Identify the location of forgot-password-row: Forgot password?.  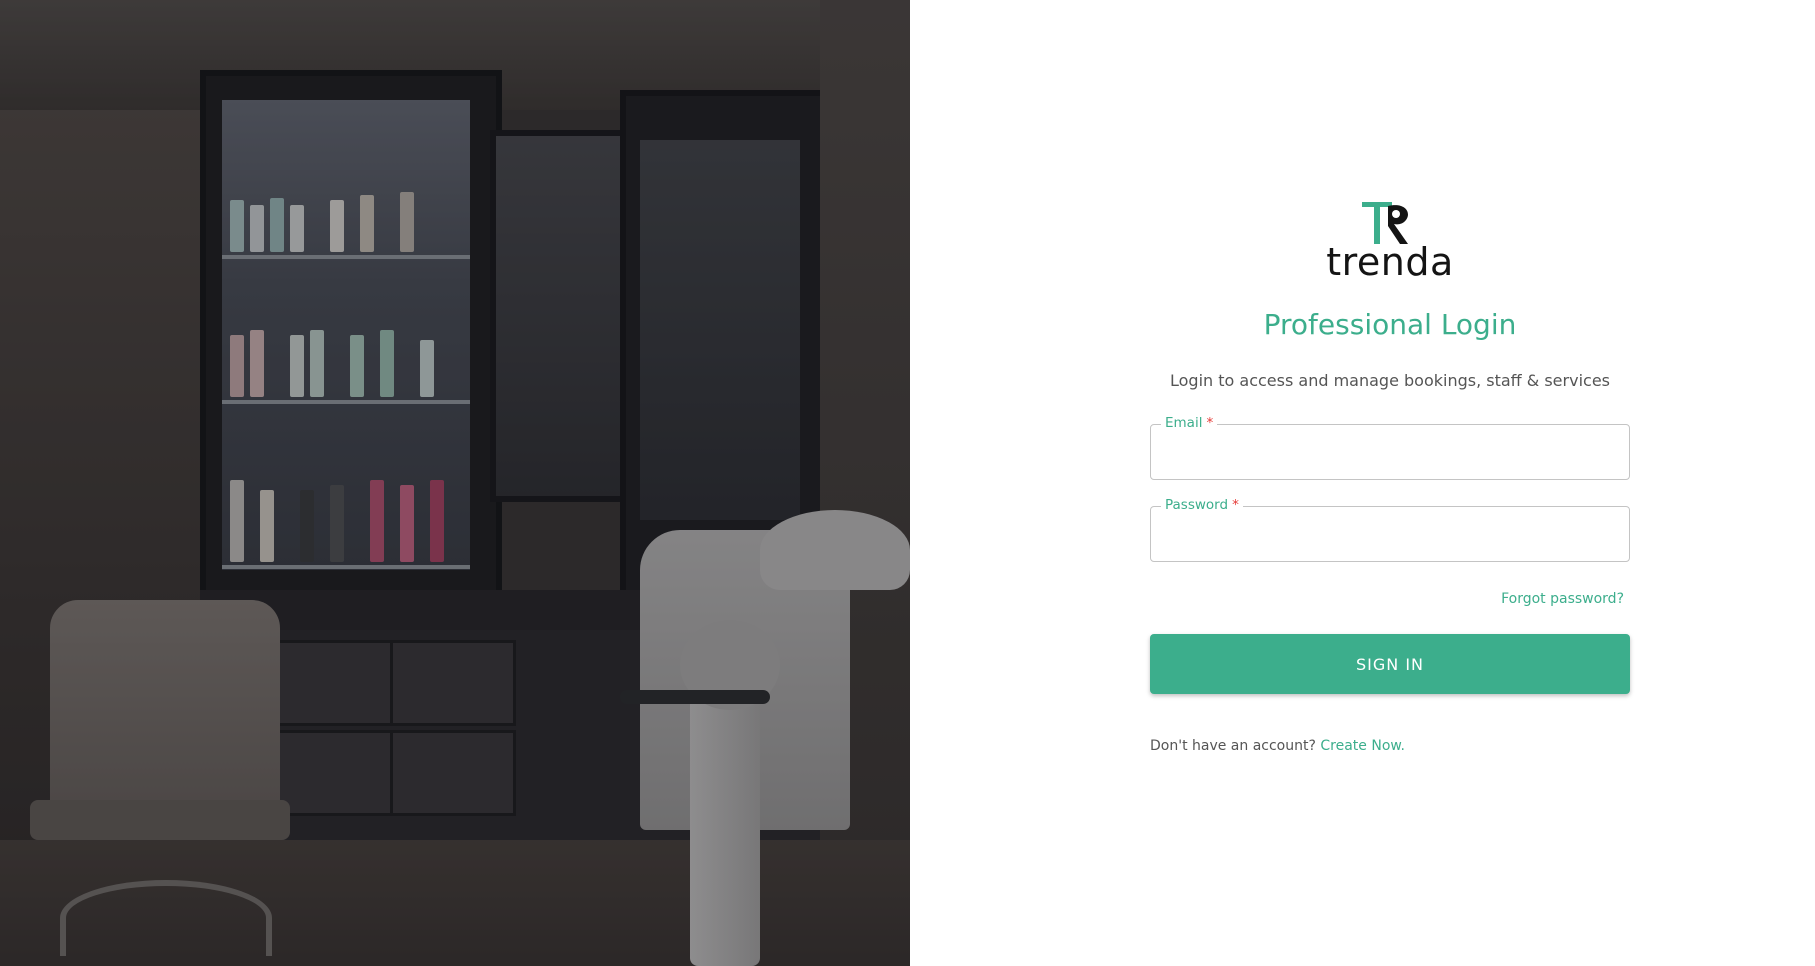
(1390, 599).